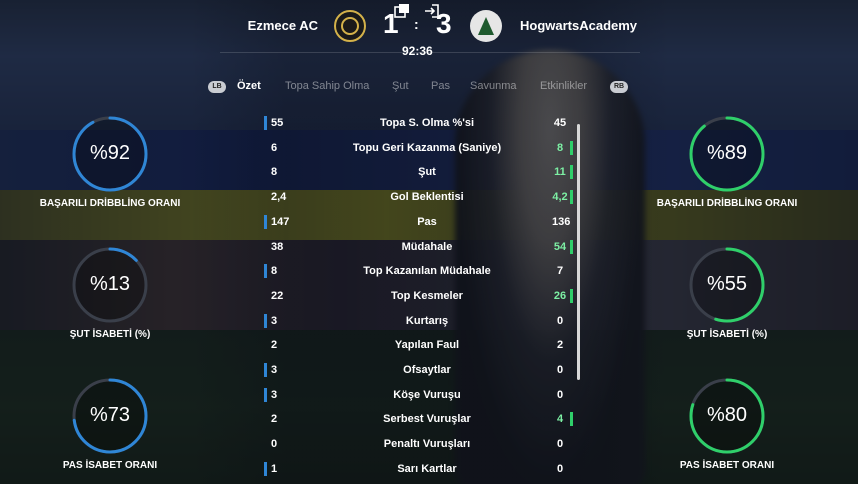 This screenshot has width=858, height=484. I want to click on tab-pas: Pas, so click(440, 86).